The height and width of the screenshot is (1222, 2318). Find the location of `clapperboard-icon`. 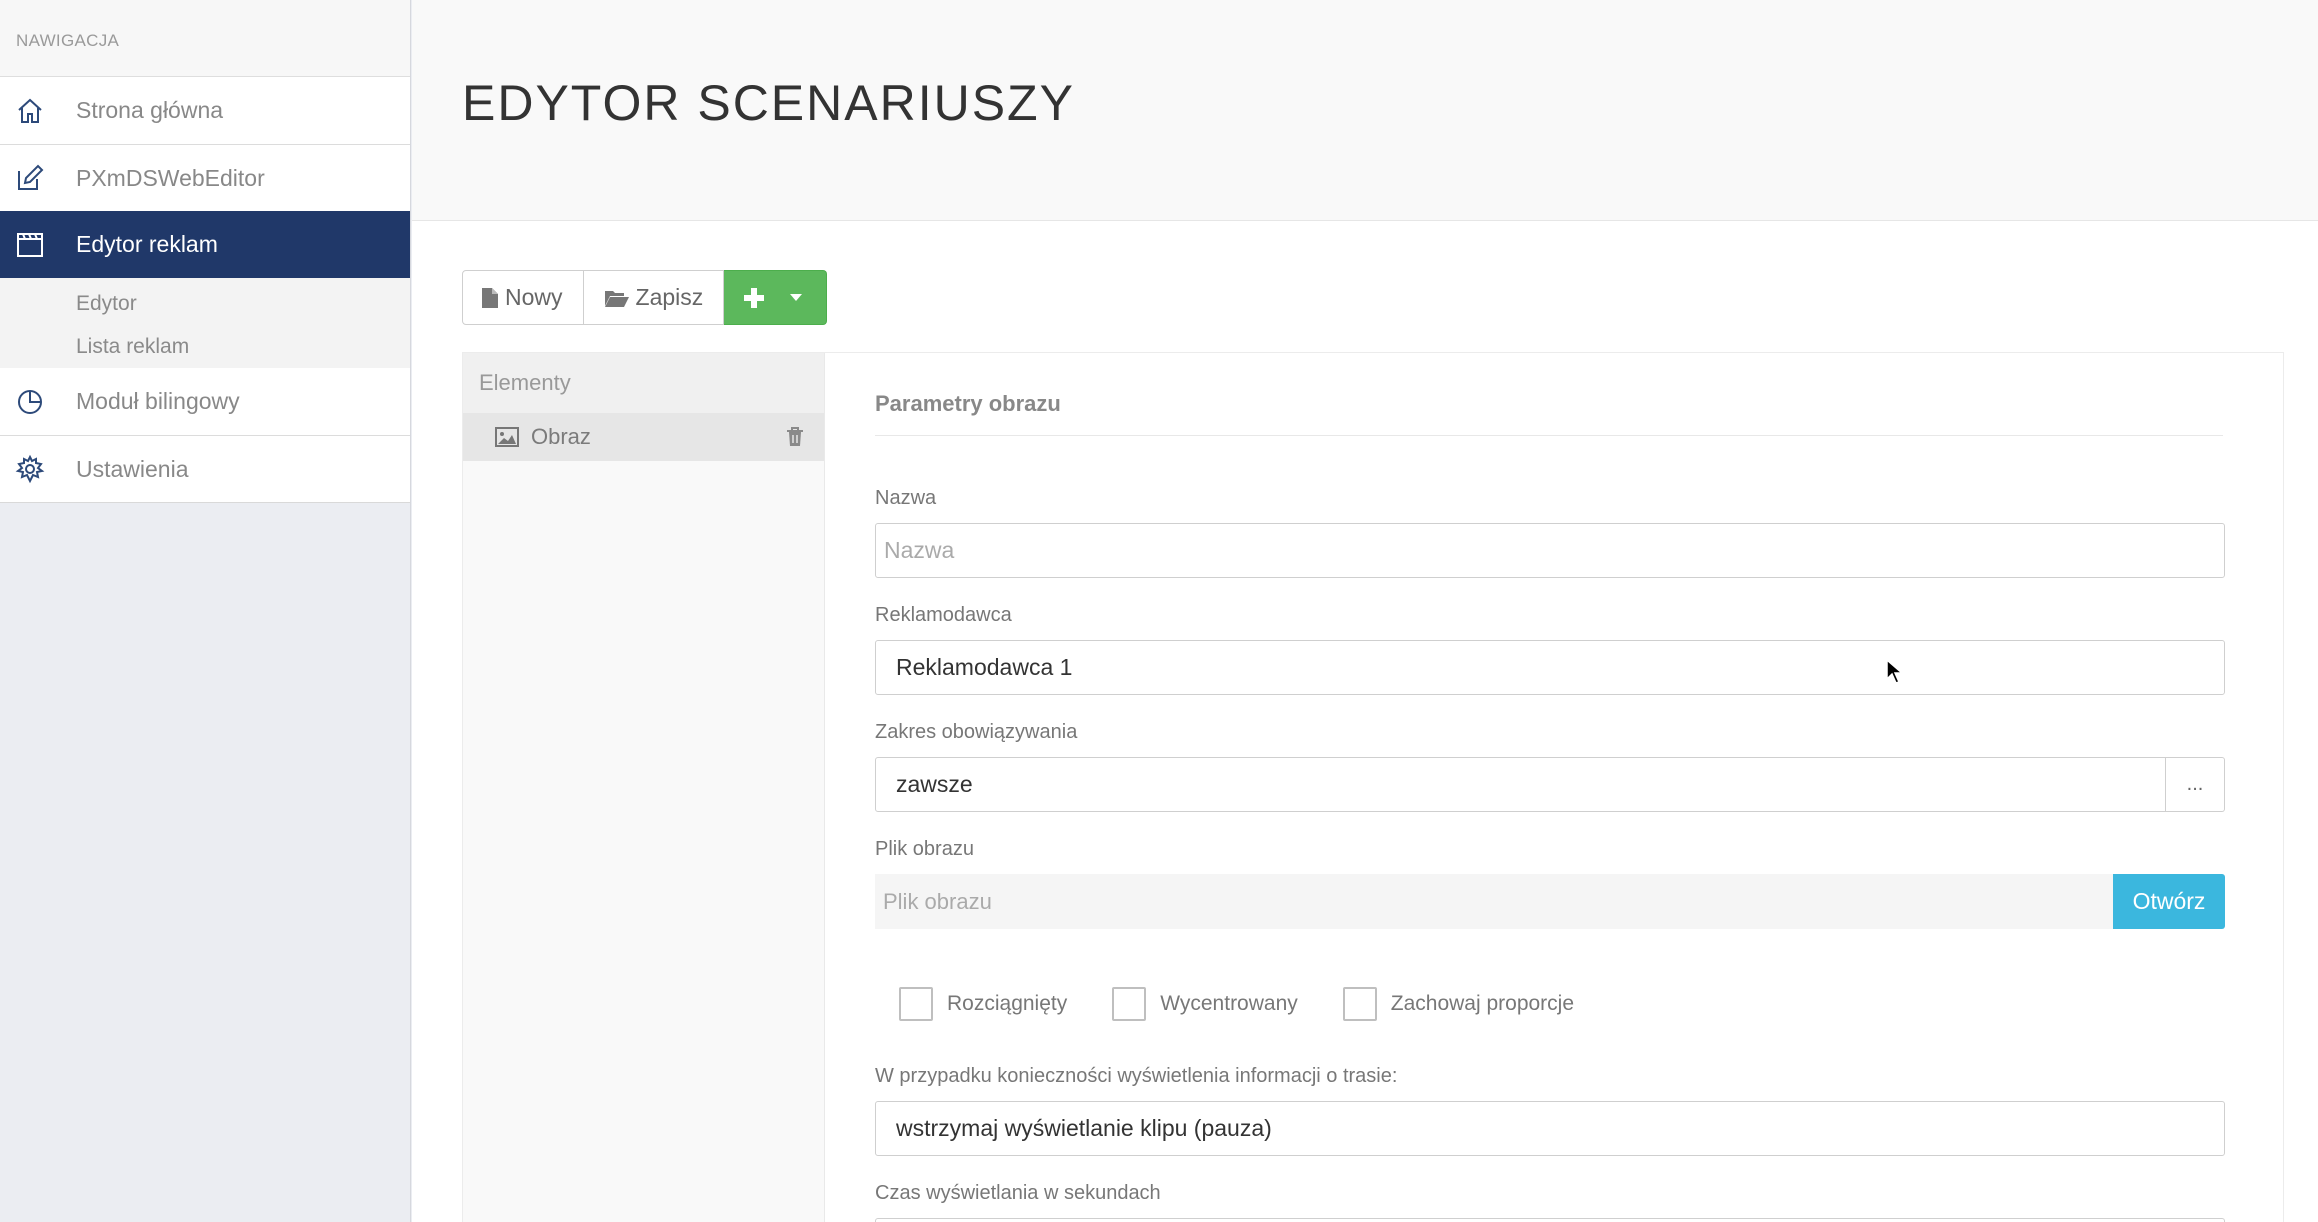

clapperboard-icon is located at coordinates (38, 245).